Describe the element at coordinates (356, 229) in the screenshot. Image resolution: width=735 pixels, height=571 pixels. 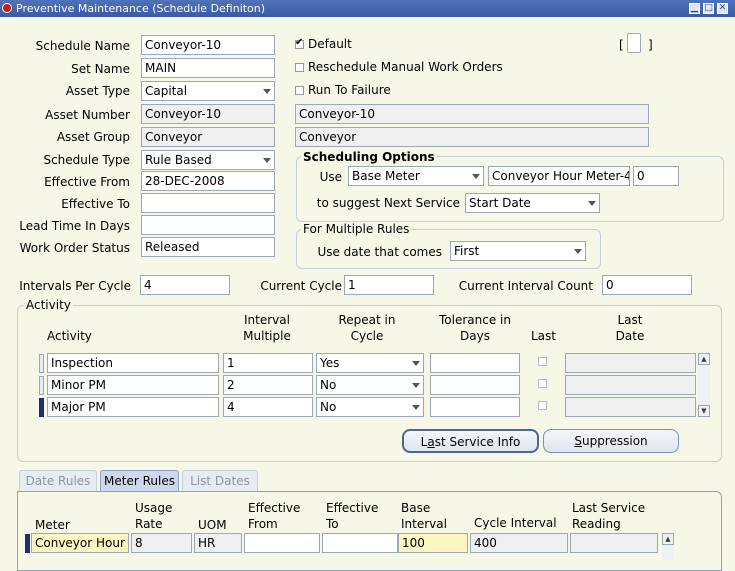
I see `multiple-rules-title: For Multiple Rules` at that location.